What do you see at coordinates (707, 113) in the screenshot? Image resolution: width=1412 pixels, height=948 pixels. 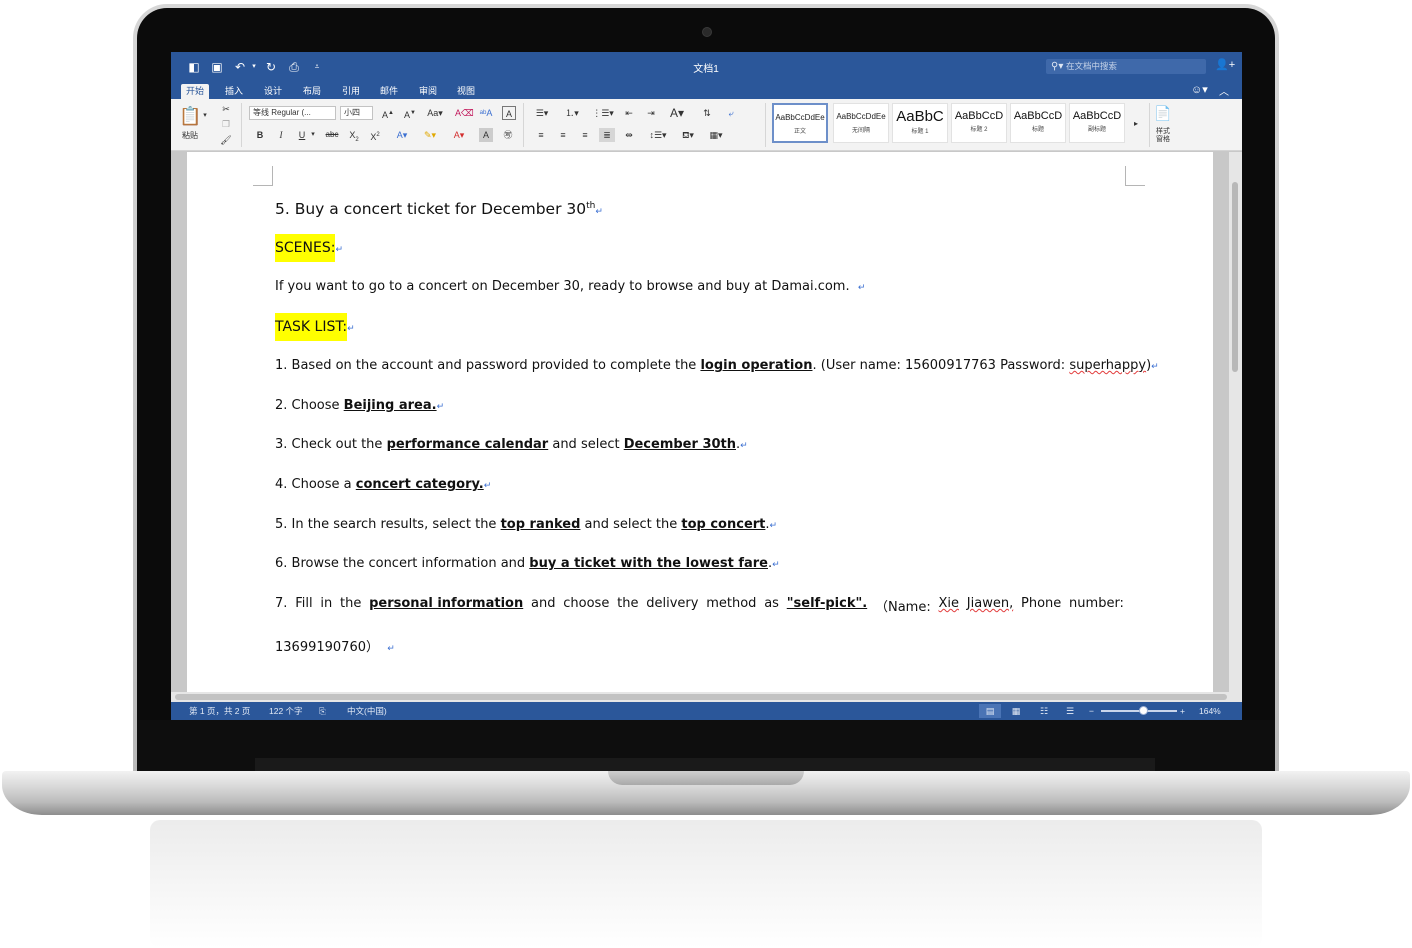 I see `sort-icon: ⇅` at bounding box center [707, 113].